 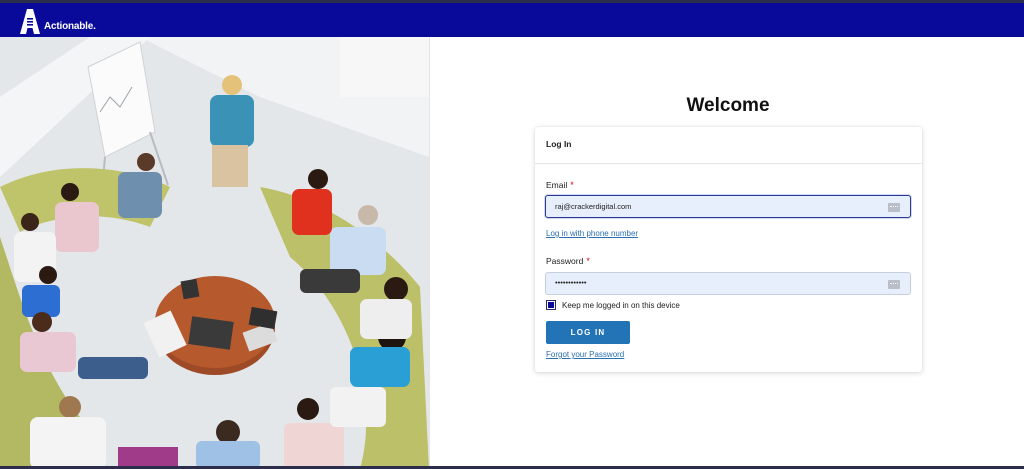 What do you see at coordinates (70, 26) in the screenshot?
I see `logo-wordmark: Actionable.` at bounding box center [70, 26].